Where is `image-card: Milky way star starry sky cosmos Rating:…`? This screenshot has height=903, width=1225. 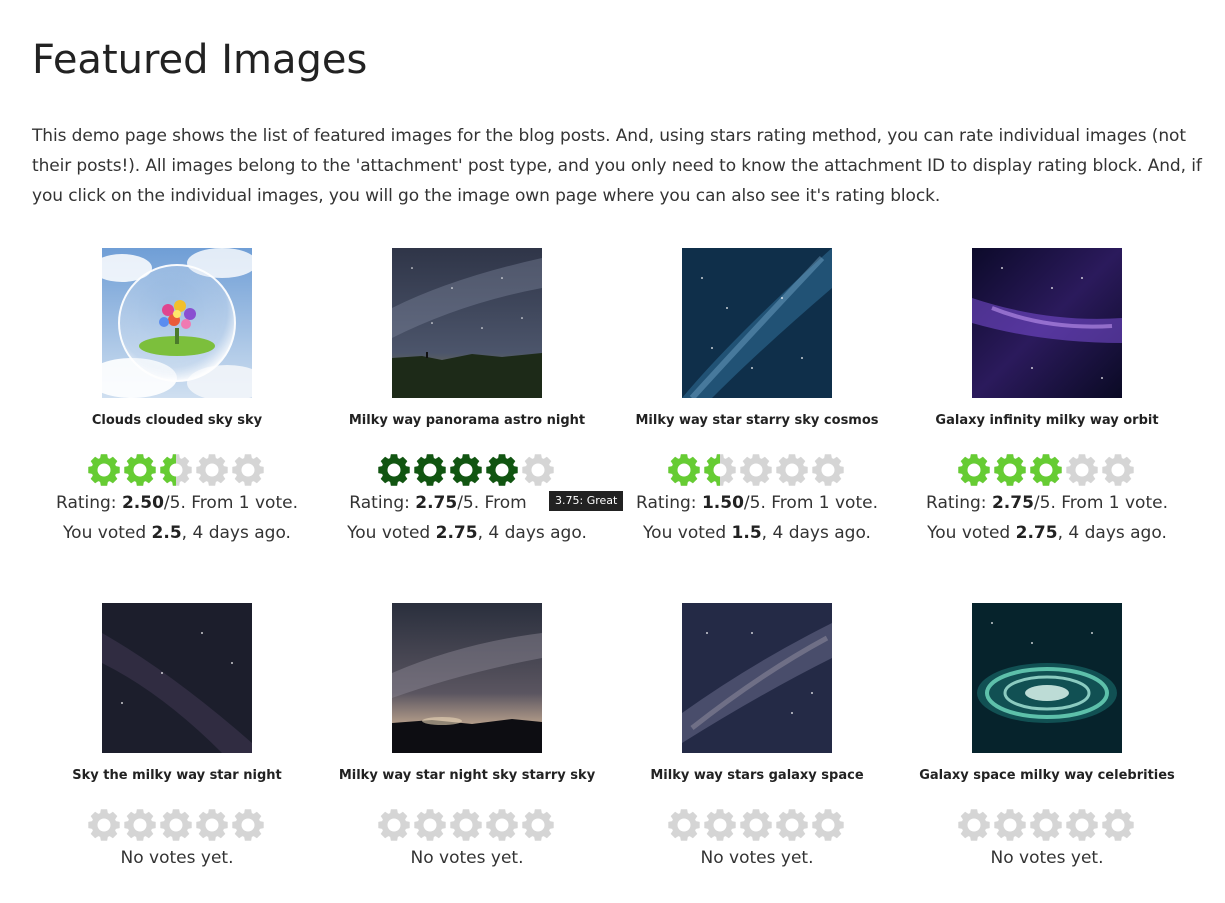 image-card: Milky way star starry sky cosmos Rating:… is located at coordinates (757, 398).